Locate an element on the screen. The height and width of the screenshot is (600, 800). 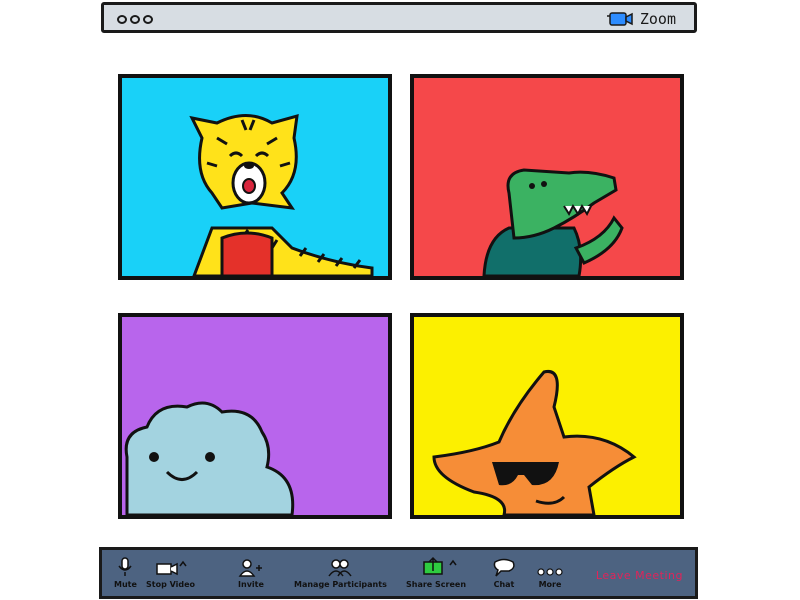
chat-label: Chat is located at coordinates (504, 584).